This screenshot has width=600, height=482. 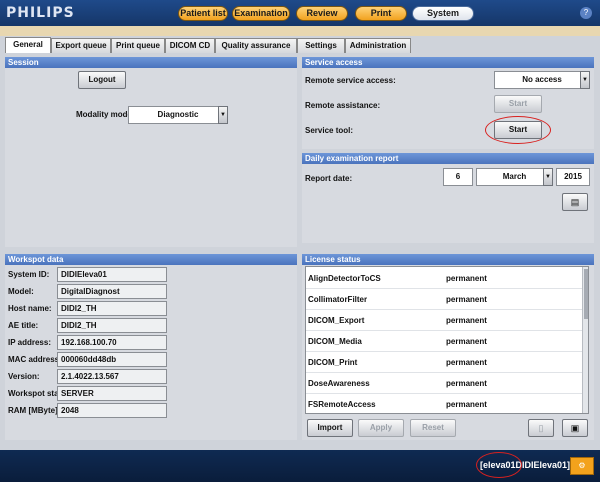 What do you see at coordinates (112, 376) in the screenshot?
I see `workspot-value: 2.1.4022.13.567` at bounding box center [112, 376].